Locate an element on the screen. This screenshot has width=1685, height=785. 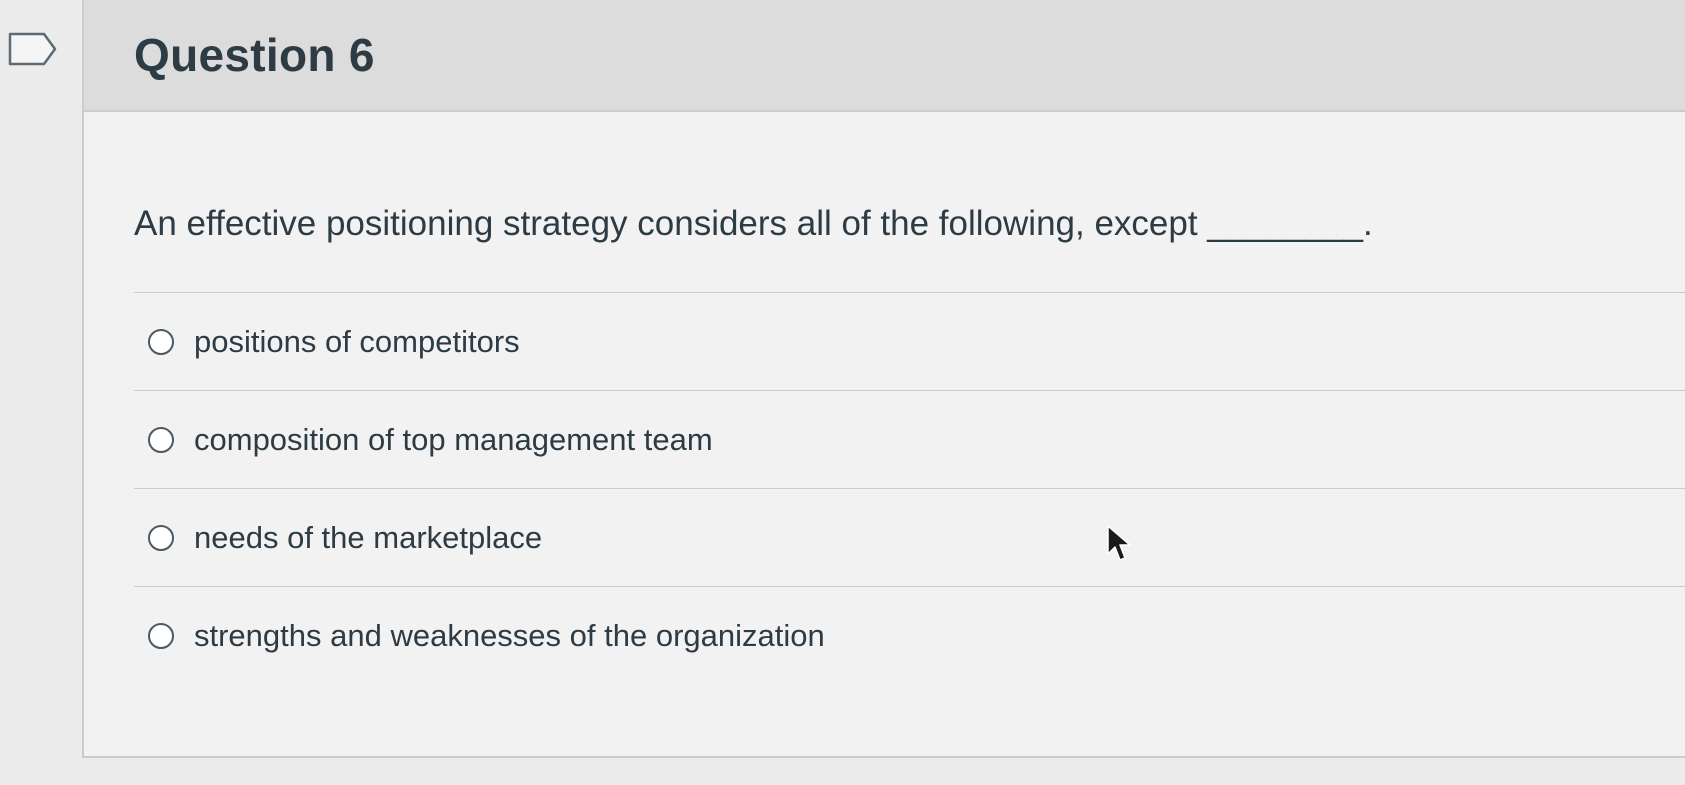
answer-option-3: needs of the marketplace is located at coordinates (909, 537).